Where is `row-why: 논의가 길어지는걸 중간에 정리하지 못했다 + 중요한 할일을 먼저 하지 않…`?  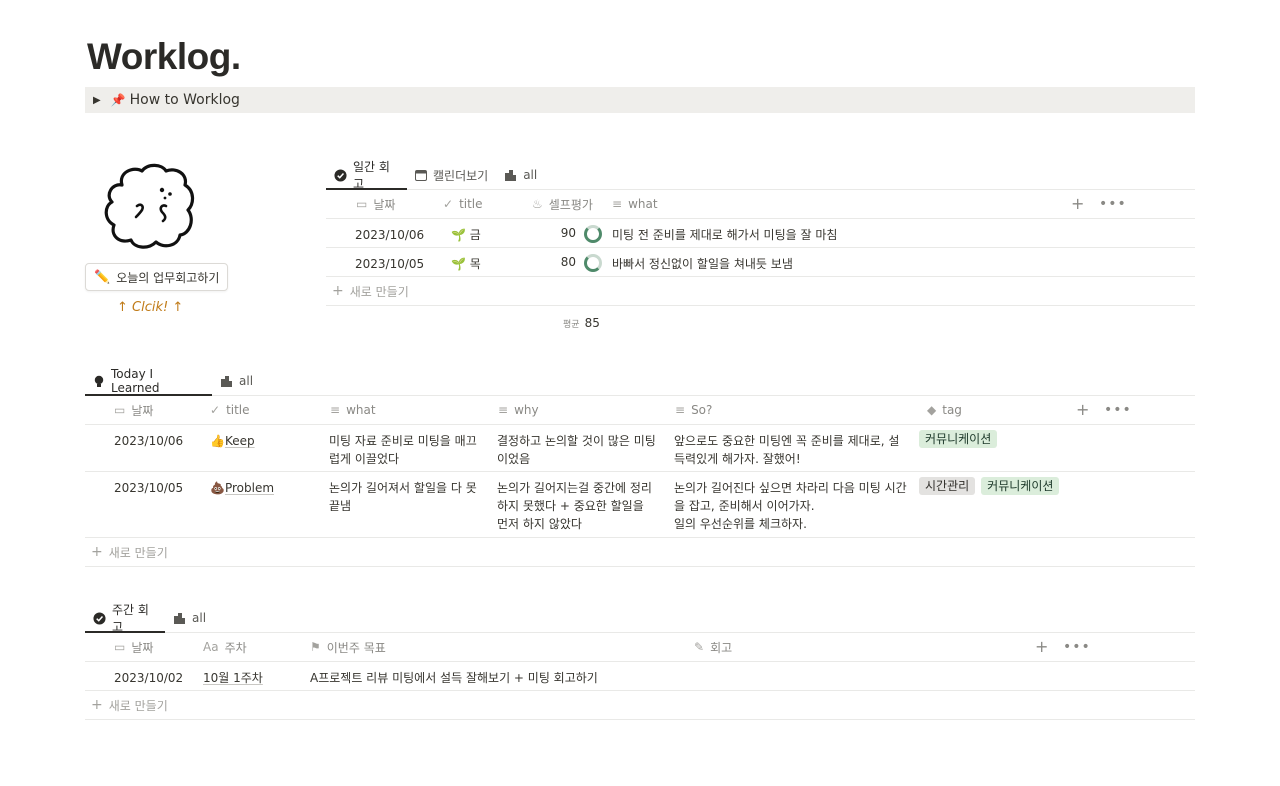 row-why: 논의가 길어지는걸 중간에 정리하지 못했다 + 중요한 할일을 먼저 하지 않… is located at coordinates (574, 506).